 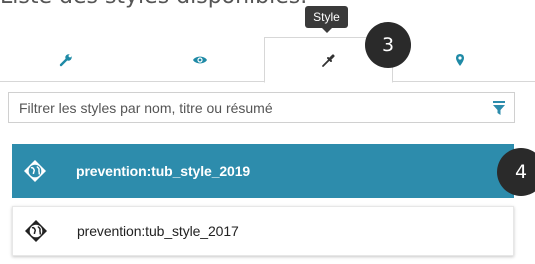 What do you see at coordinates (388, 45) in the screenshot?
I see `step-badge-3: 3` at bounding box center [388, 45].